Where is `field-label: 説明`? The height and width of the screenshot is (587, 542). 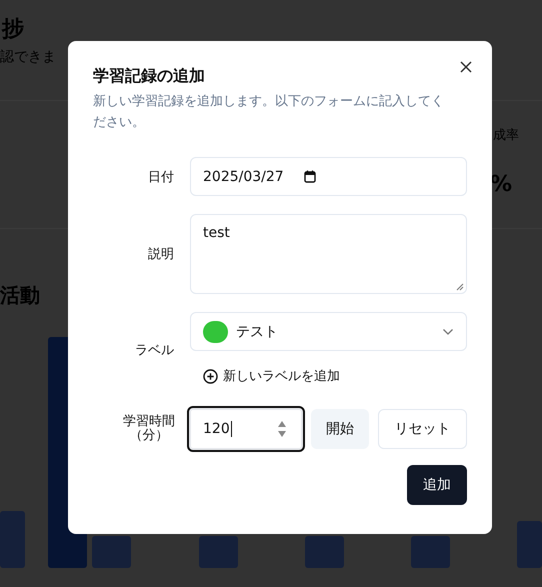
field-label: 説明 is located at coordinates (161, 254).